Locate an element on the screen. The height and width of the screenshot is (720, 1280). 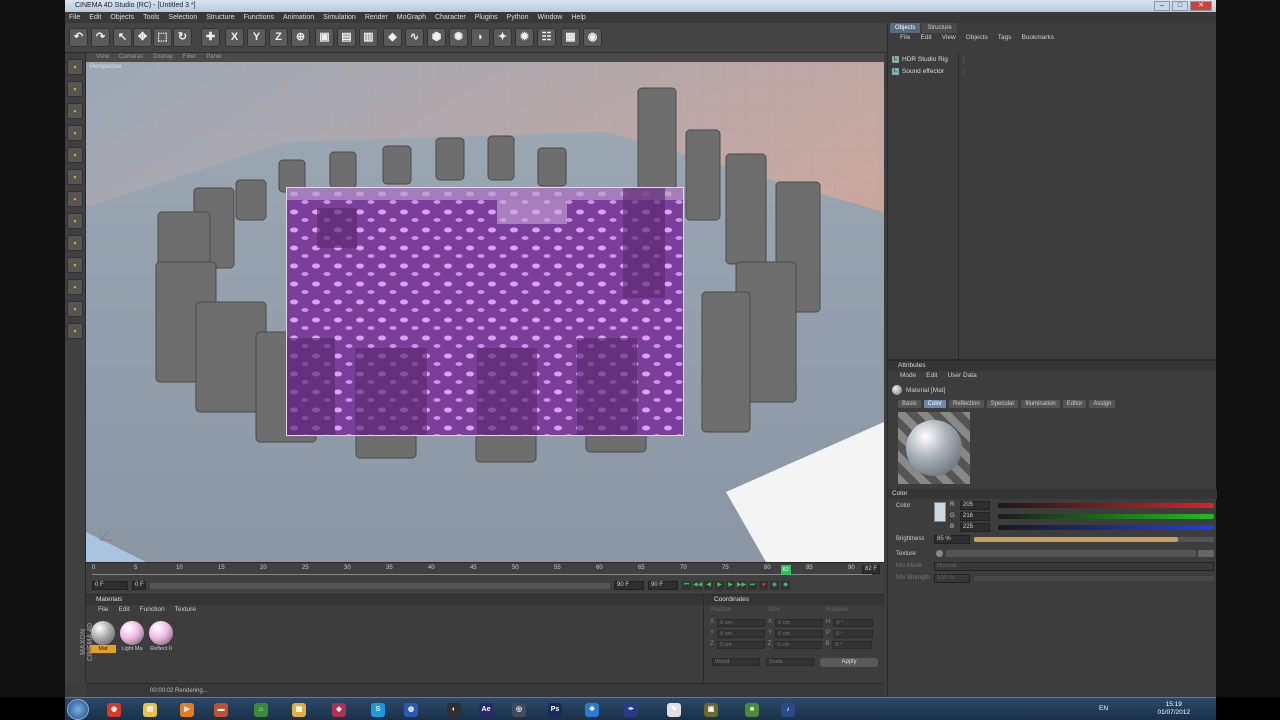
brightness-field: 85 % is located at coordinates (952, 539).